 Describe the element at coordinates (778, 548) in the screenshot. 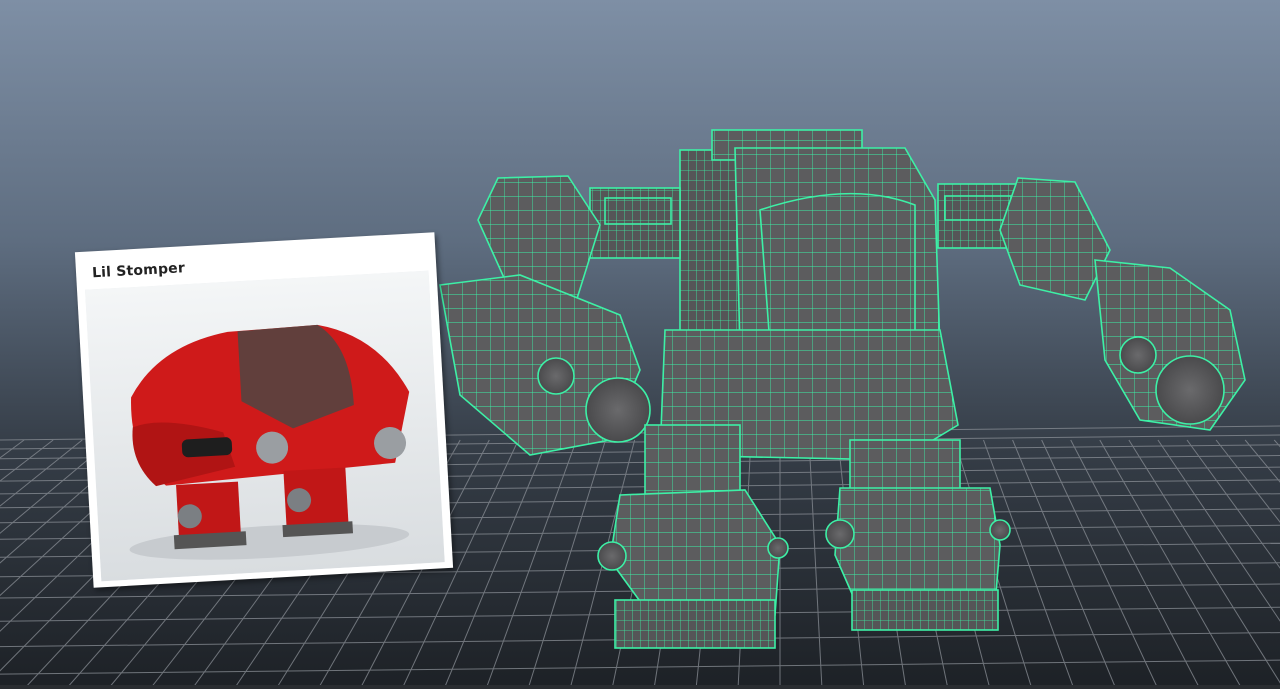

I see `left-ankle-joint` at that location.